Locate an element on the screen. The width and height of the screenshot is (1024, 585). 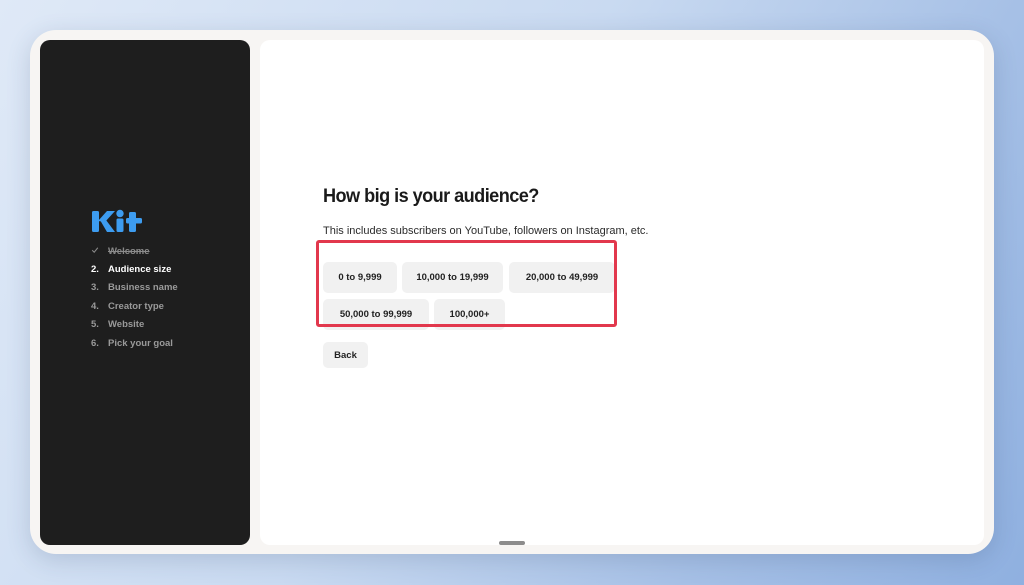
step-business-name: 3. Business name is located at coordinates (134, 288).